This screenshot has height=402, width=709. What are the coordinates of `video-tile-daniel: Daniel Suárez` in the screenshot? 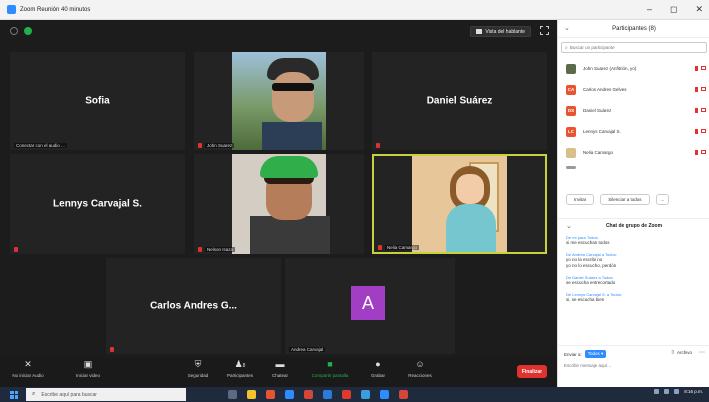 It's located at (459, 101).